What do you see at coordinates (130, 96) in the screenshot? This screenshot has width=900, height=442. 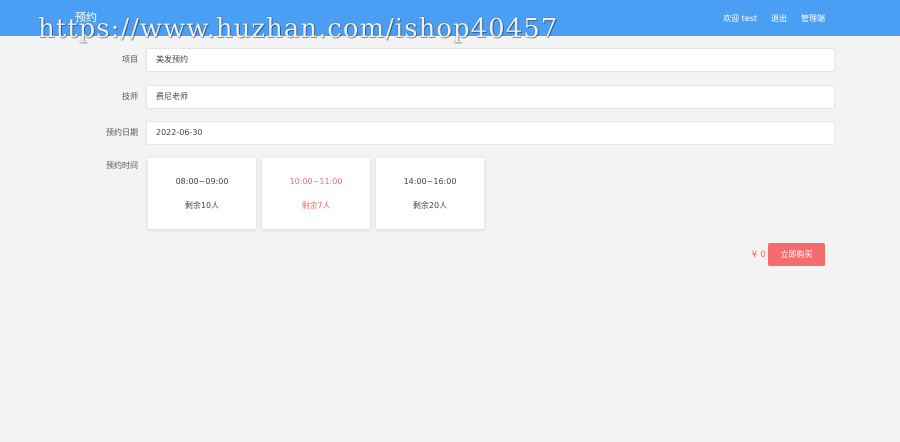 I see `technician-label: 技师` at bounding box center [130, 96].